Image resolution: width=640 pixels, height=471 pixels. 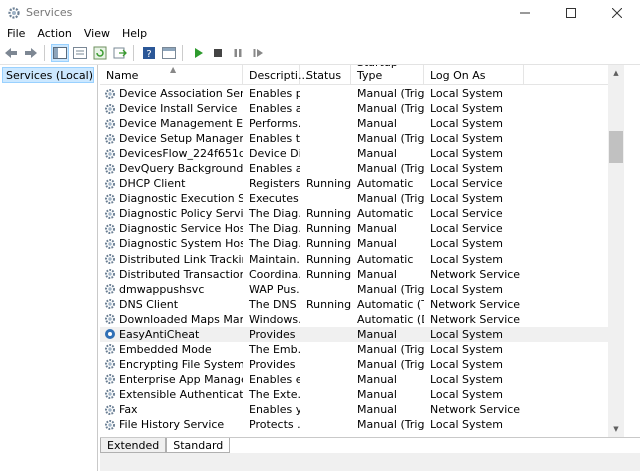 I want to click on scrollbar-thumb, so click(x=616, y=147).